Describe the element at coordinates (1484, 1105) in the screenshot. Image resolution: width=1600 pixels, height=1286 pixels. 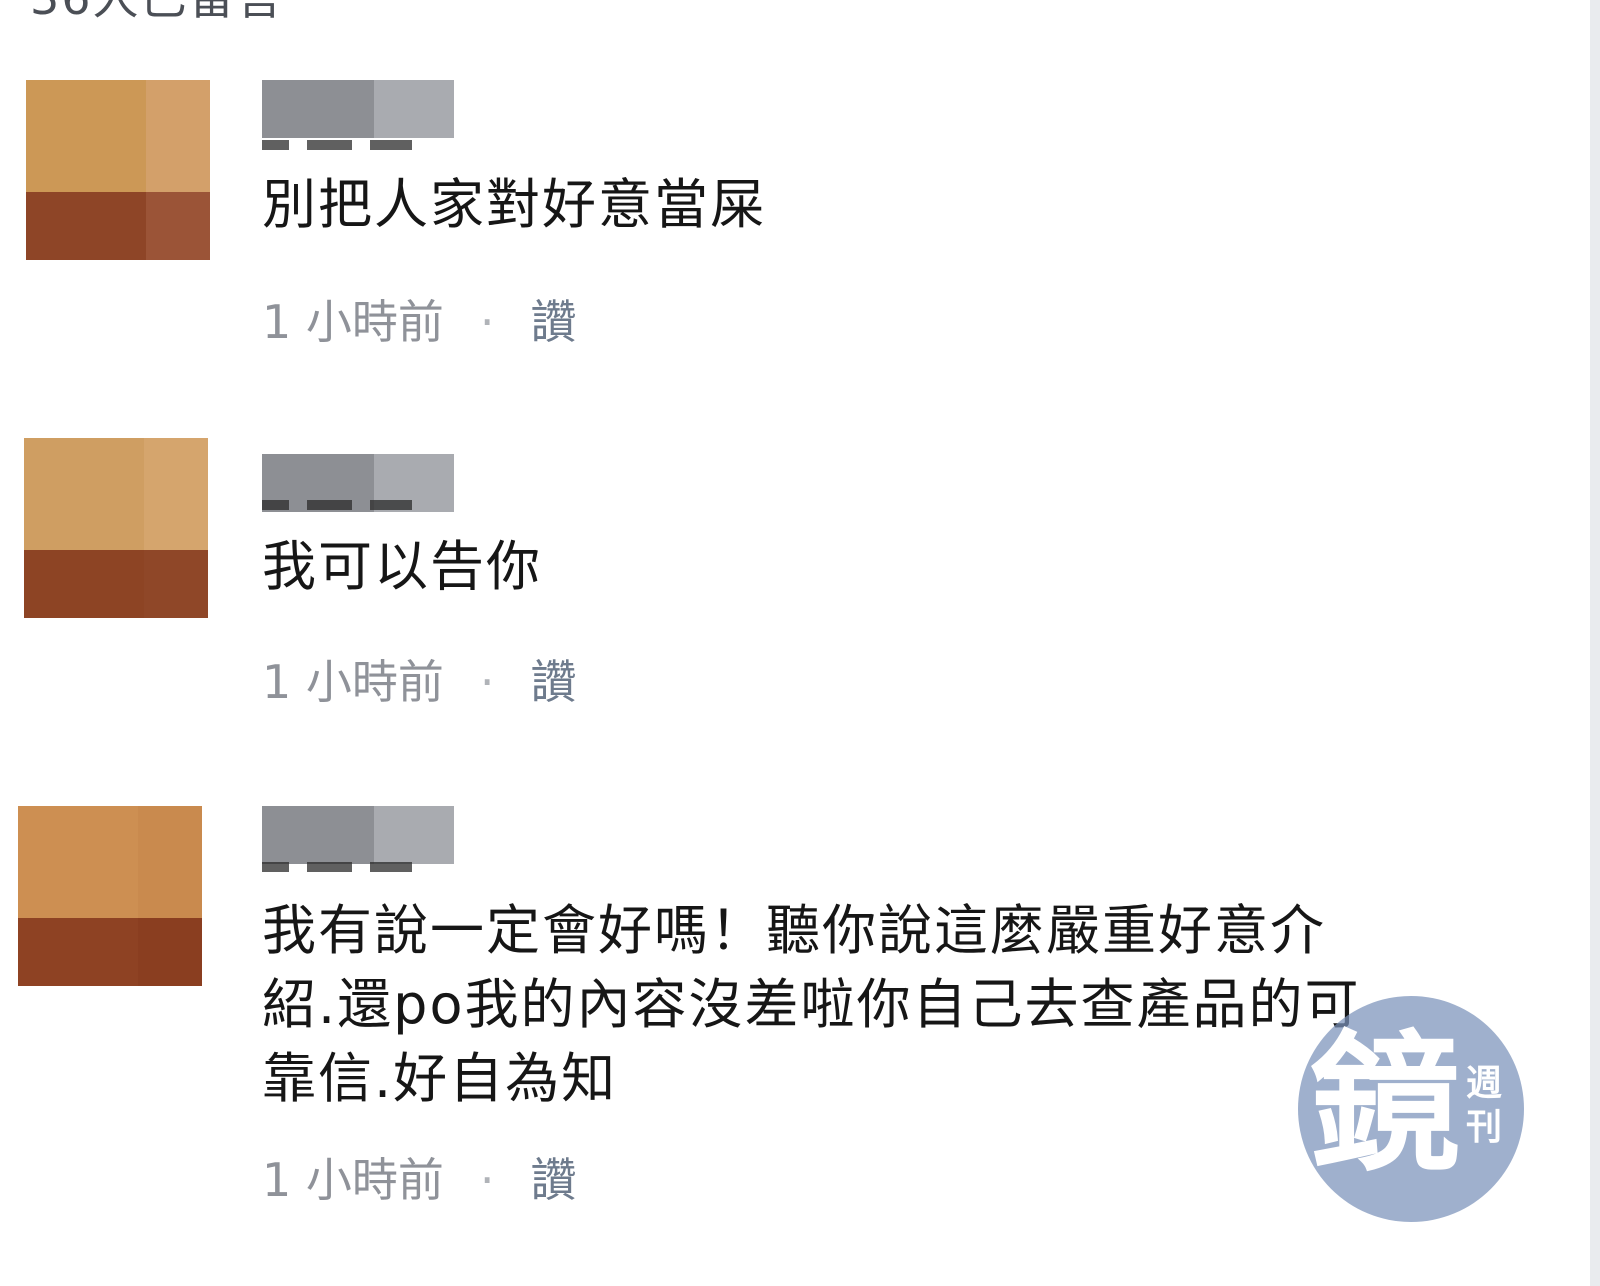
I see `watermark-side-text: 週刊` at that location.